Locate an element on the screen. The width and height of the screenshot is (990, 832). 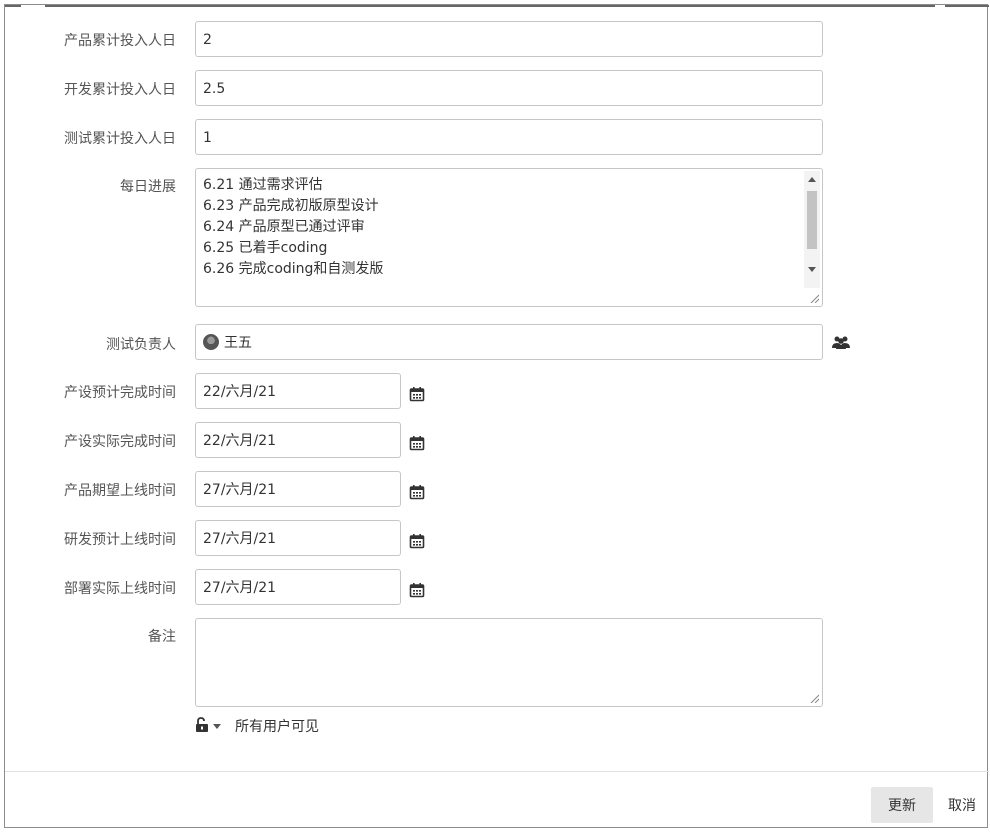
cancel-button: 取消 is located at coordinates (962, 805).